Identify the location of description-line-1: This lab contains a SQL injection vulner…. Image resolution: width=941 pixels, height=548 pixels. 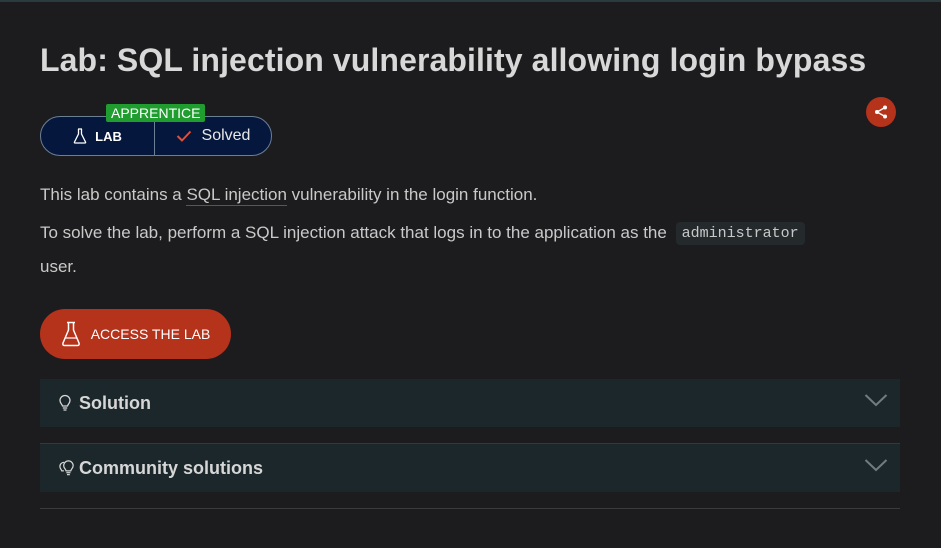
(289, 195).